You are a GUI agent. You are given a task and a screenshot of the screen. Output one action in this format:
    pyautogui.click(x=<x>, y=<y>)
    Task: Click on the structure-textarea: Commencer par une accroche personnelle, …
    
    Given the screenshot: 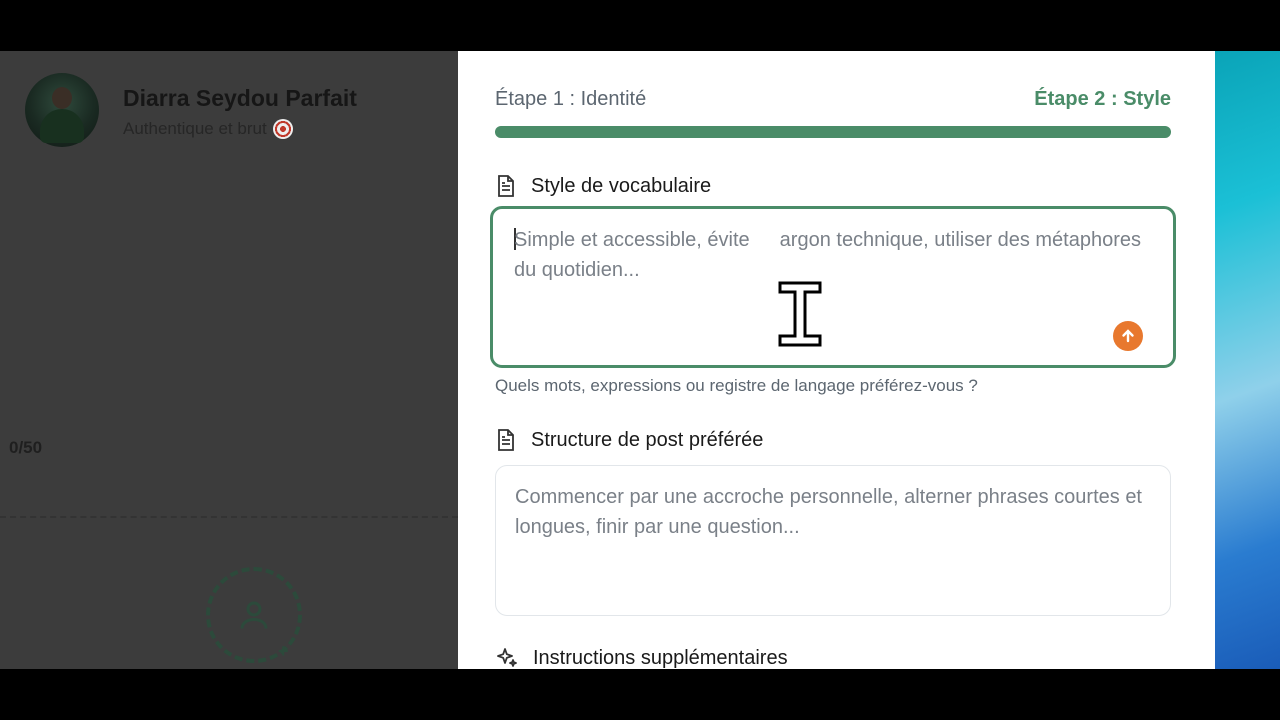 What is the action you would take?
    pyautogui.click(x=833, y=540)
    